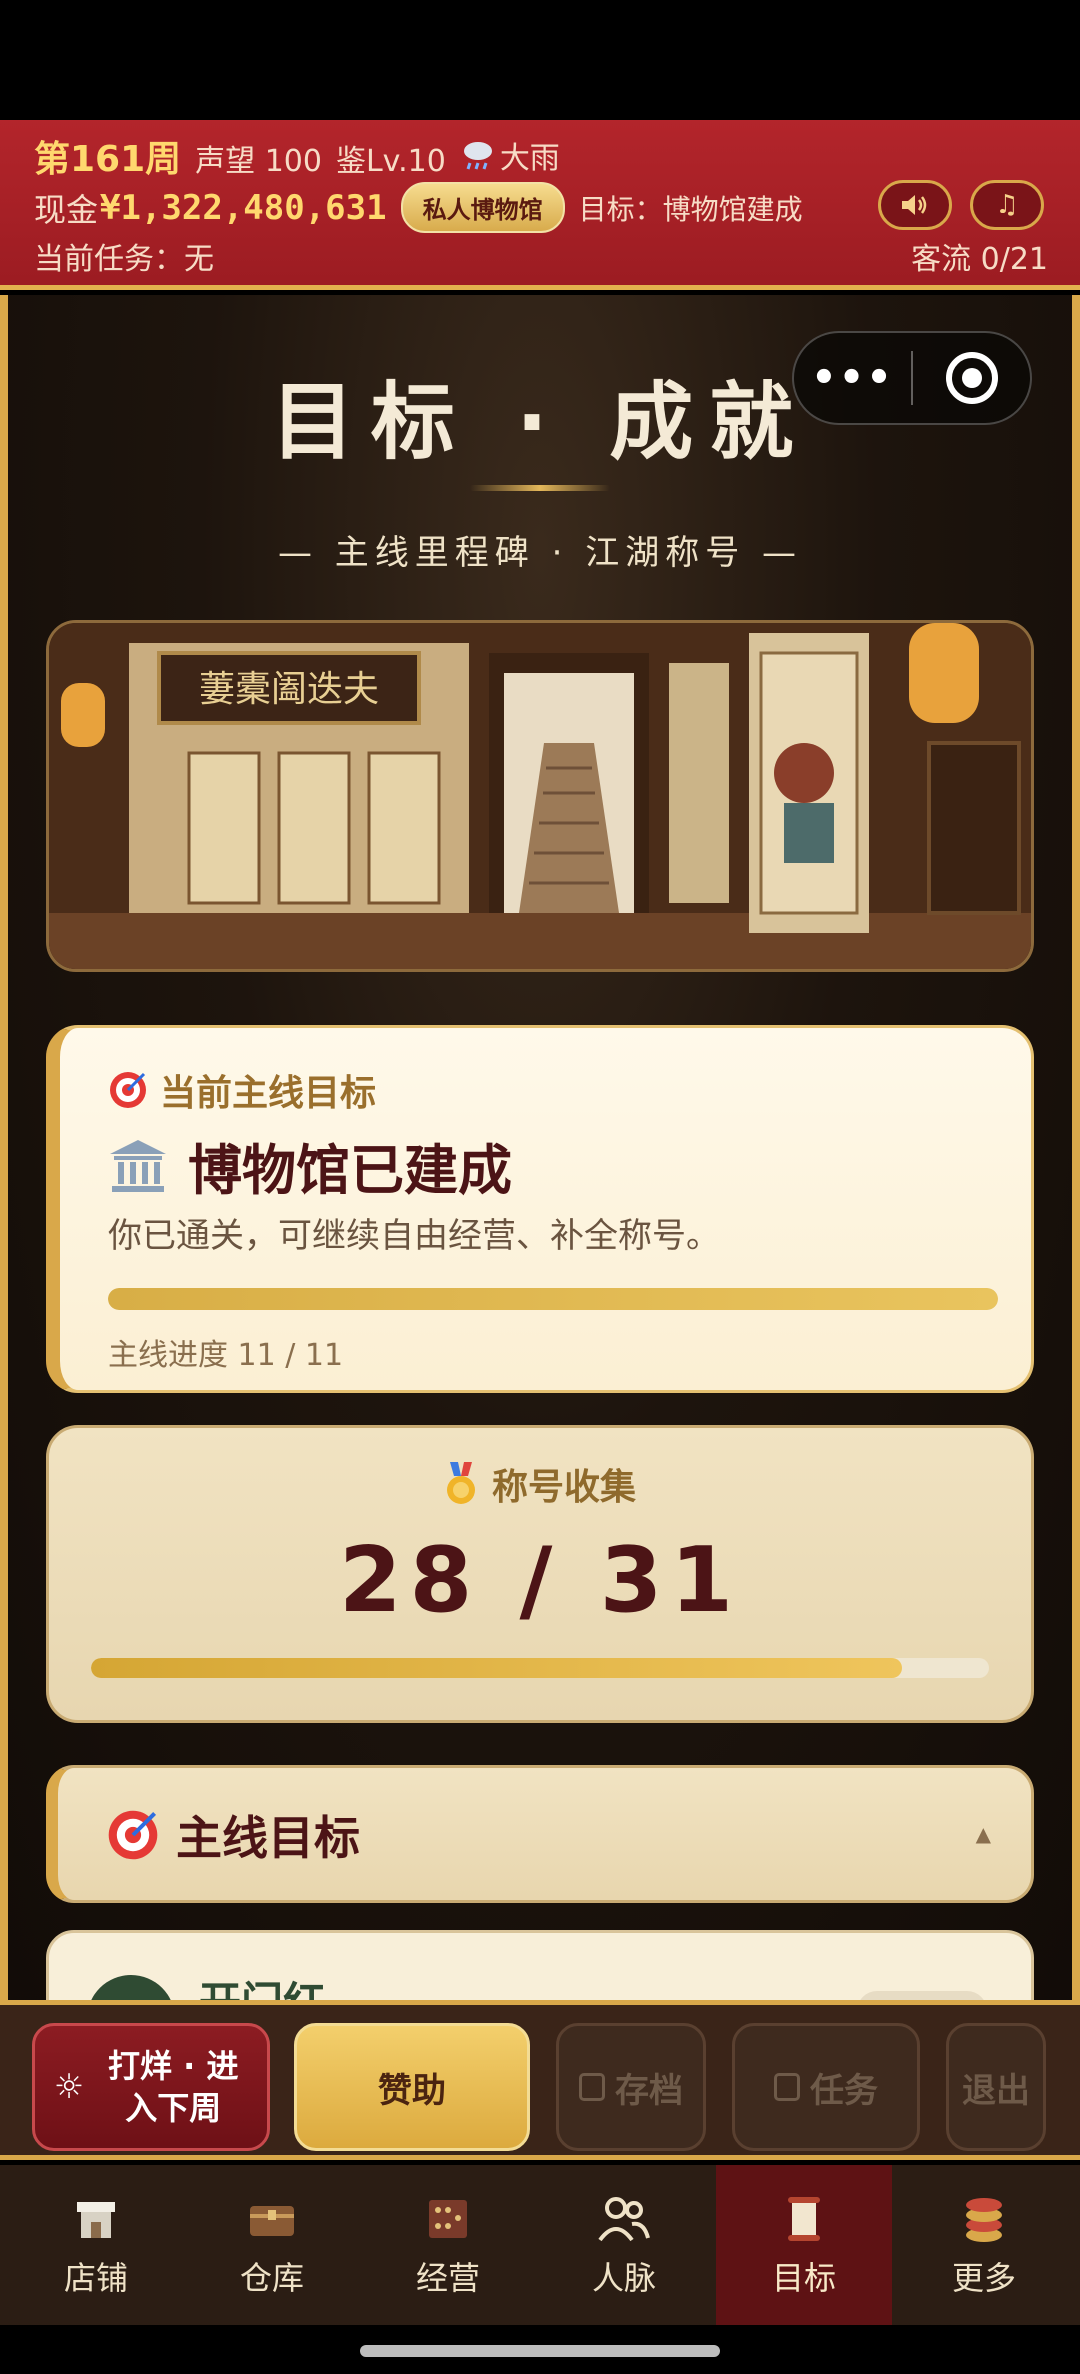 This screenshot has height=2374, width=1080. I want to click on close-miniprogram-button, so click(971, 378).